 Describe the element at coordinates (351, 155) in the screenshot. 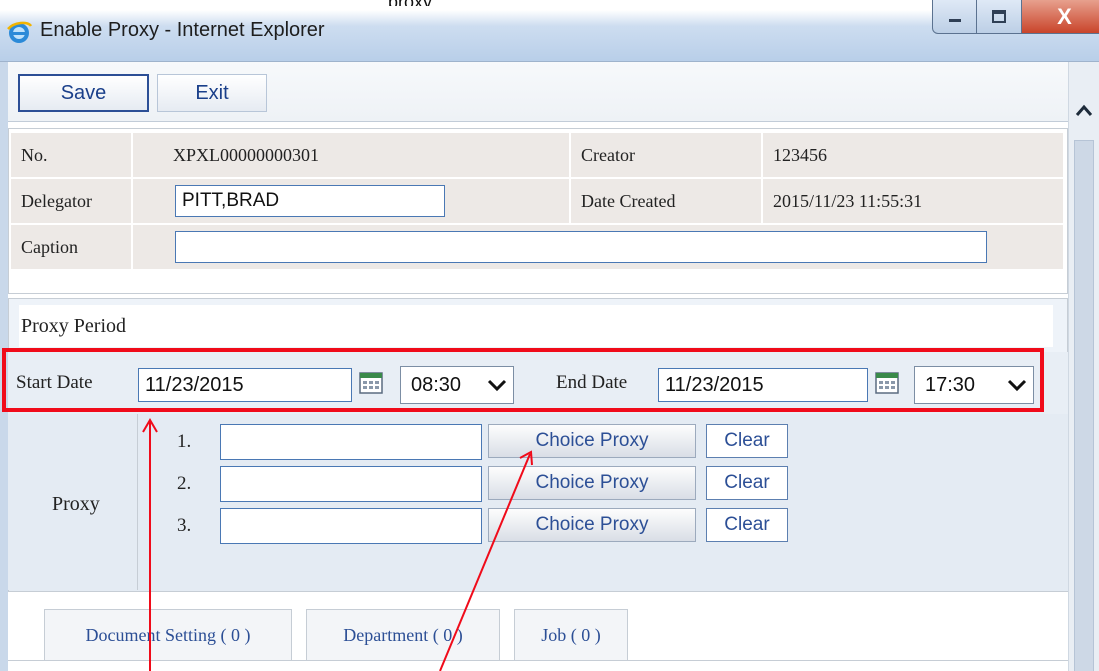

I see `no-value: XPXL00000000301` at that location.